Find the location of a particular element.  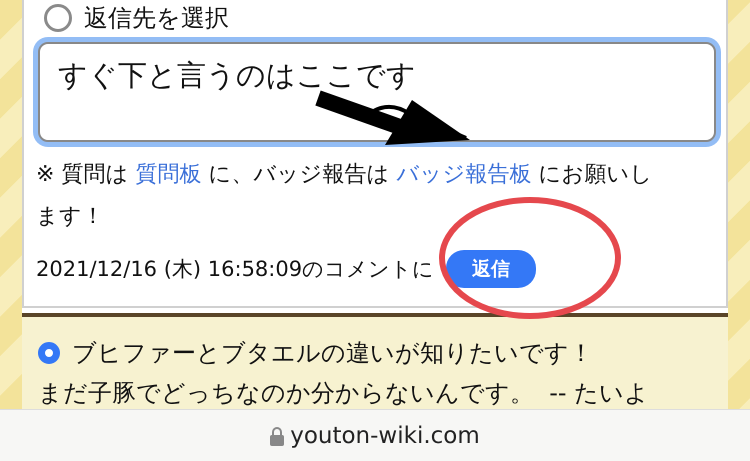

topic-title: ブヒファーとブタエルの違いが知りたいです！ is located at coordinates (332, 354).